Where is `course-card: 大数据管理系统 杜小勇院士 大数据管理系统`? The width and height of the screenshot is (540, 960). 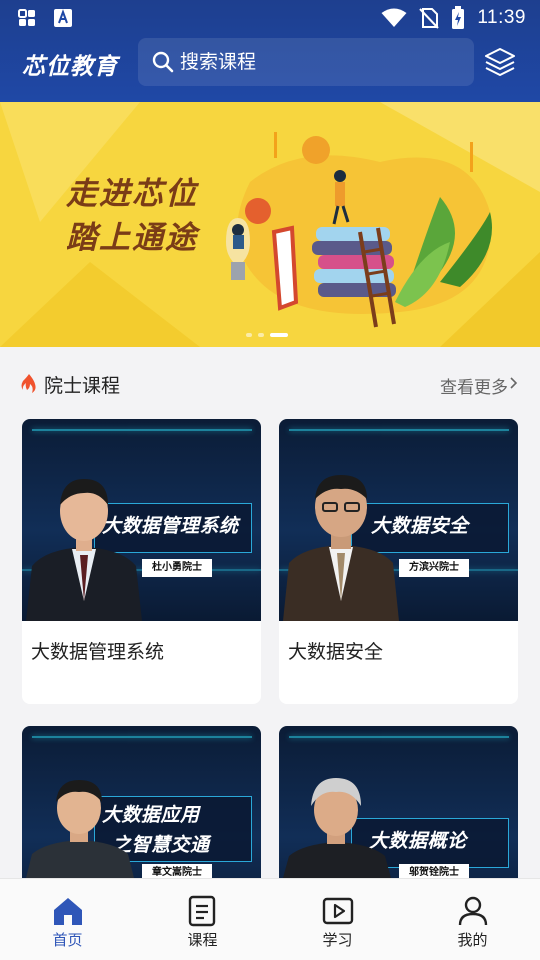
course-card: 大数据管理系统 杜小勇院士 大数据管理系统 is located at coordinates (141, 561).